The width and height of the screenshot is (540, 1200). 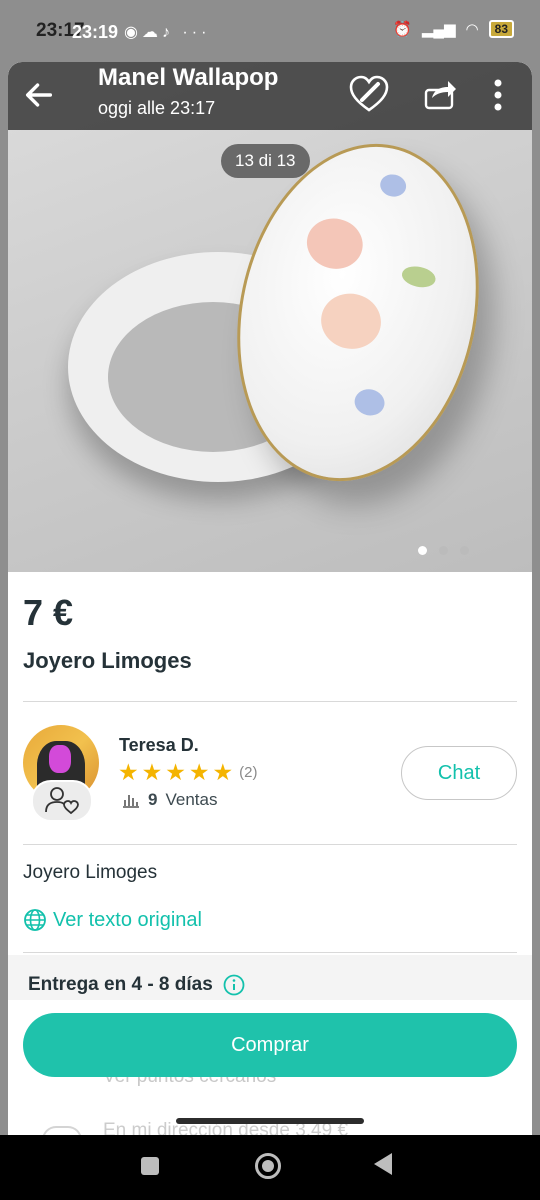 What do you see at coordinates (335, 243) in the screenshot?
I see `flower-pink` at bounding box center [335, 243].